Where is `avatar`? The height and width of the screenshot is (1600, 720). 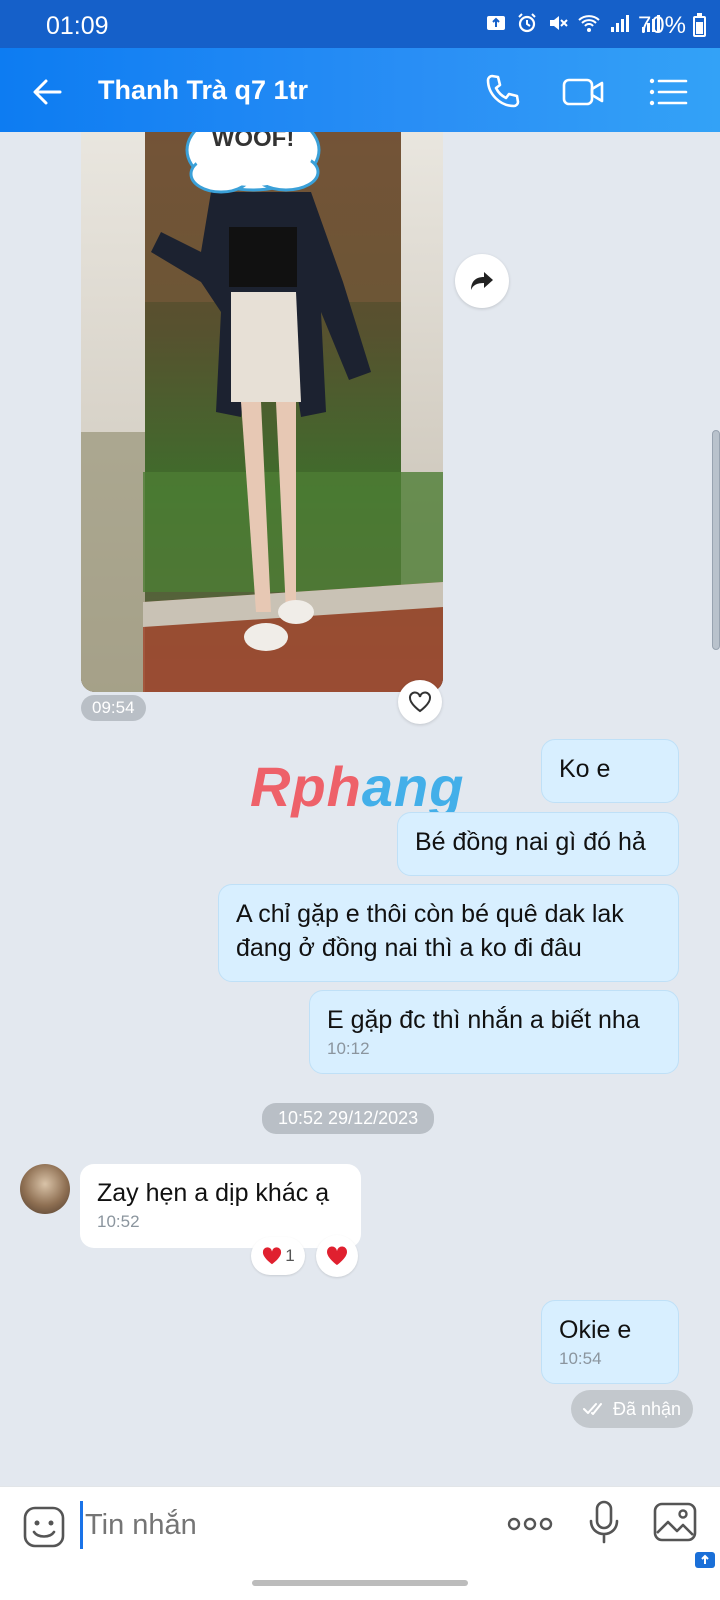 avatar is located at coordinates (45, 1189).